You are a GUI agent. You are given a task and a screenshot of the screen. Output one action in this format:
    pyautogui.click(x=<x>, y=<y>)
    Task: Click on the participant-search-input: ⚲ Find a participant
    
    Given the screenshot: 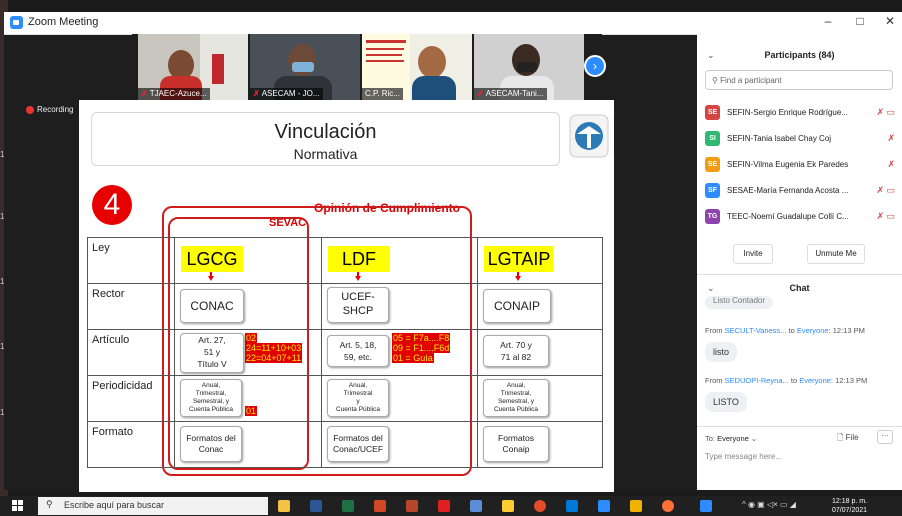 What is the action you would take?
    pyautogui.click(x=799, y=80)
    